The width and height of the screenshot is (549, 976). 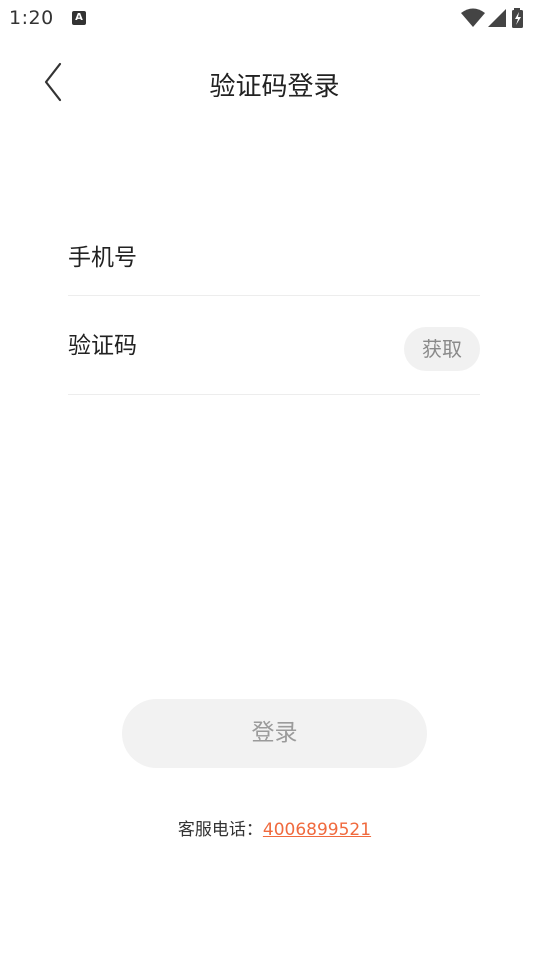 I want to click on status-time: 1:20, so click(x=31, y=18).